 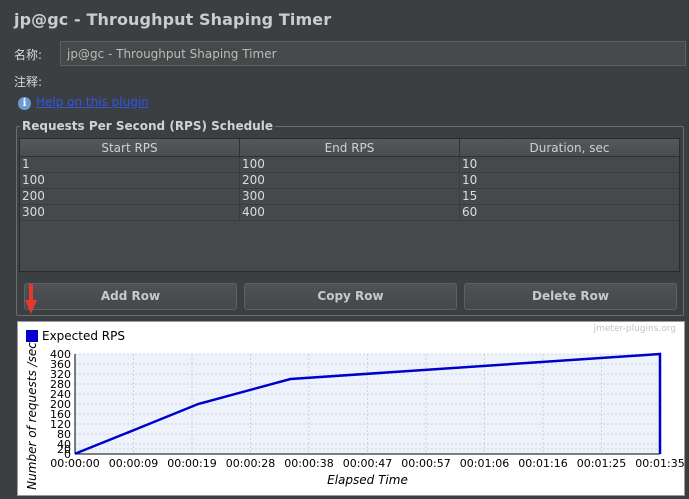 I want to click on cell-end-rps: 100, so click(x=350, y=164).